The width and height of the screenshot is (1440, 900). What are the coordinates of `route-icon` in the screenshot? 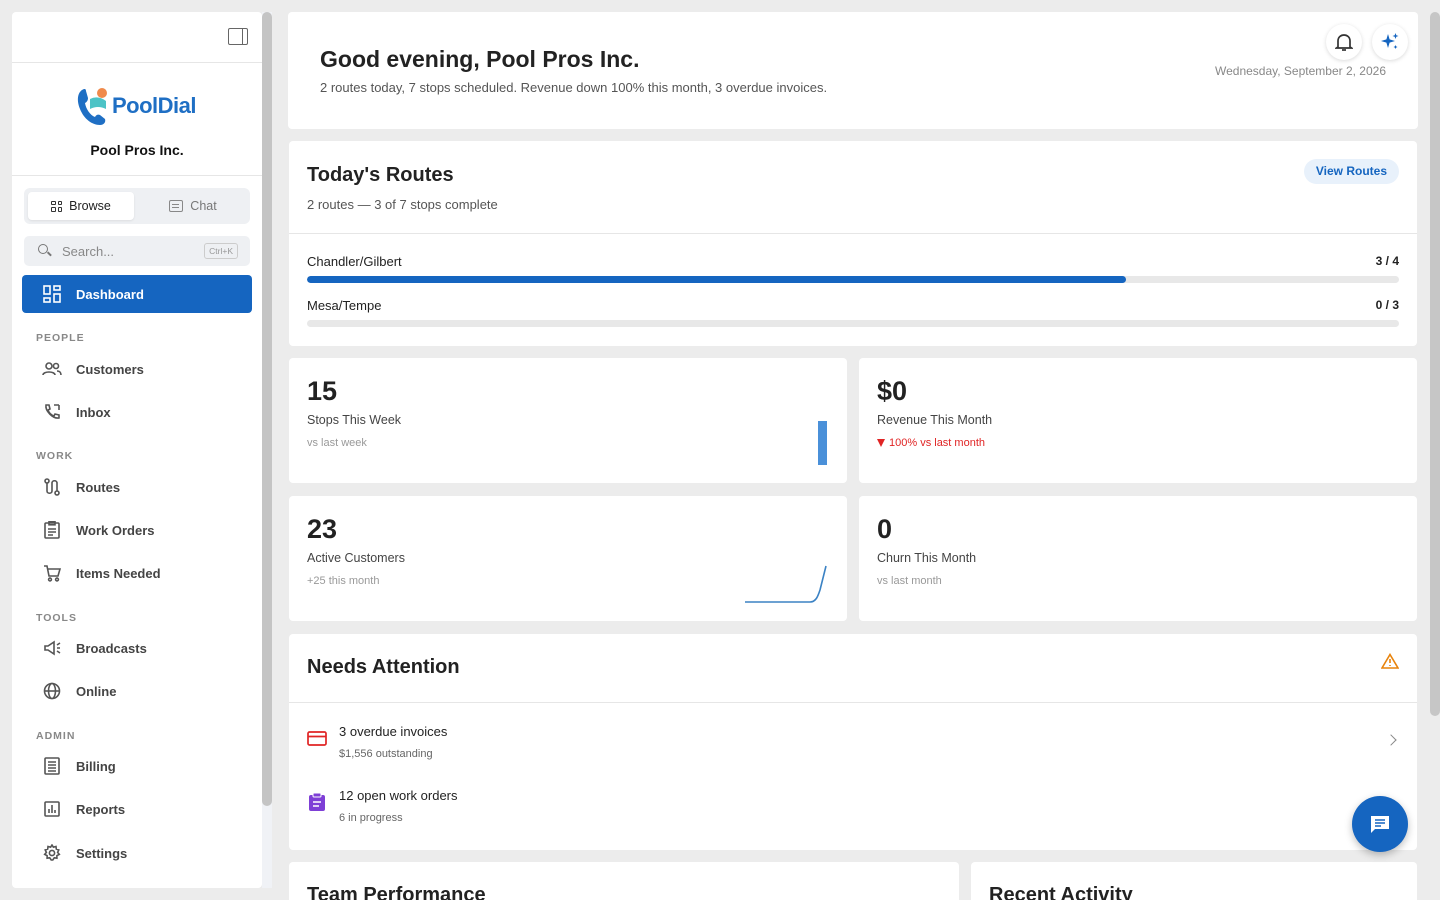 It's located at (52, 487).